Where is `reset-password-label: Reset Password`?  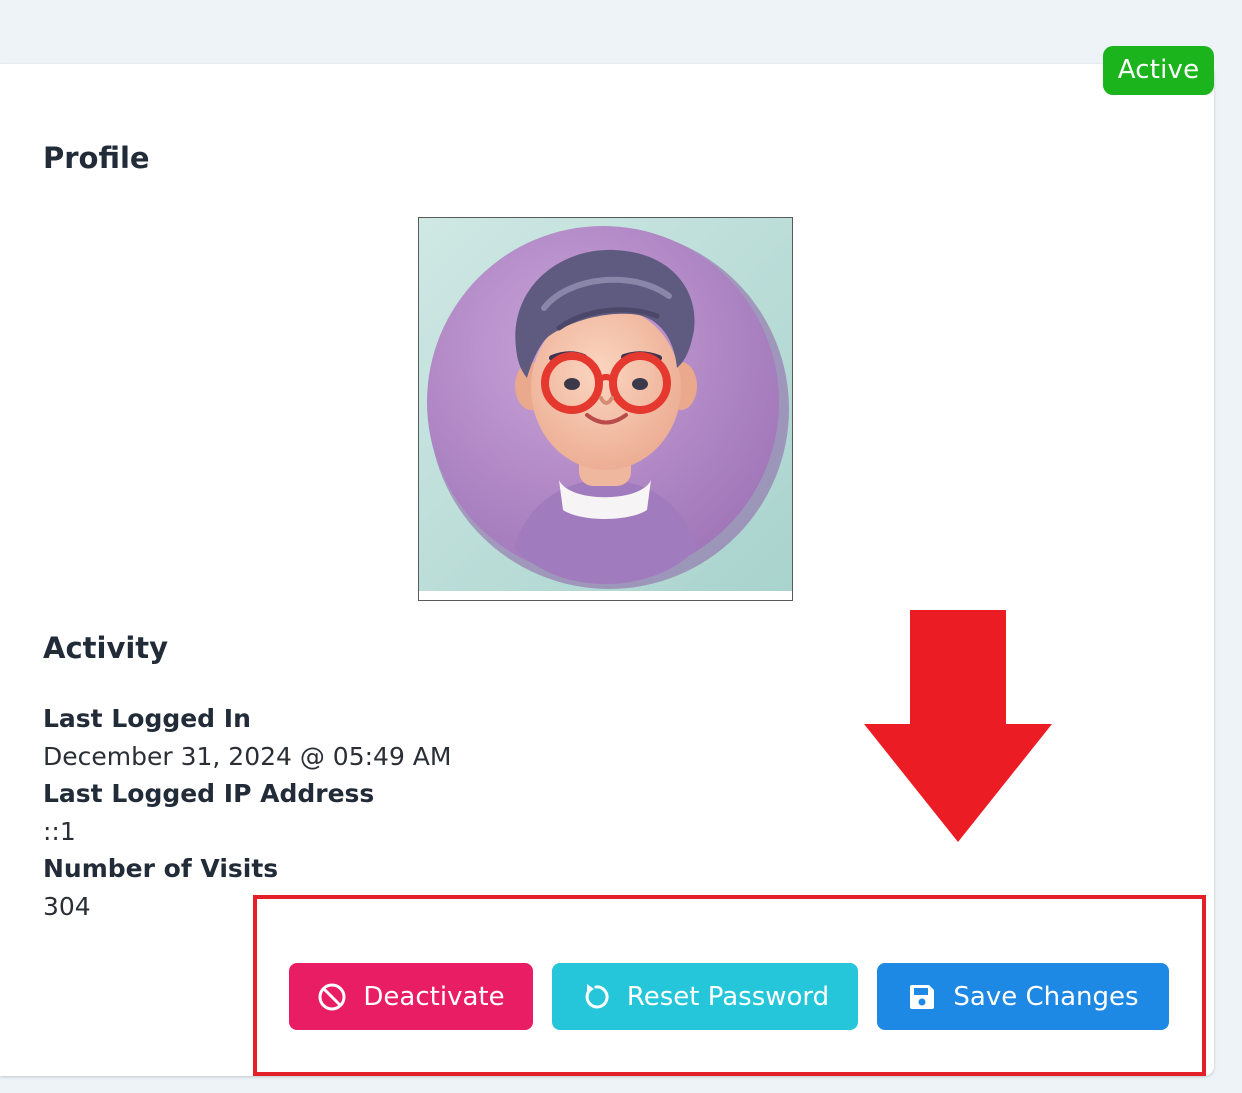
reset-password-label: Reset Password is located at coordinates (728, 996).